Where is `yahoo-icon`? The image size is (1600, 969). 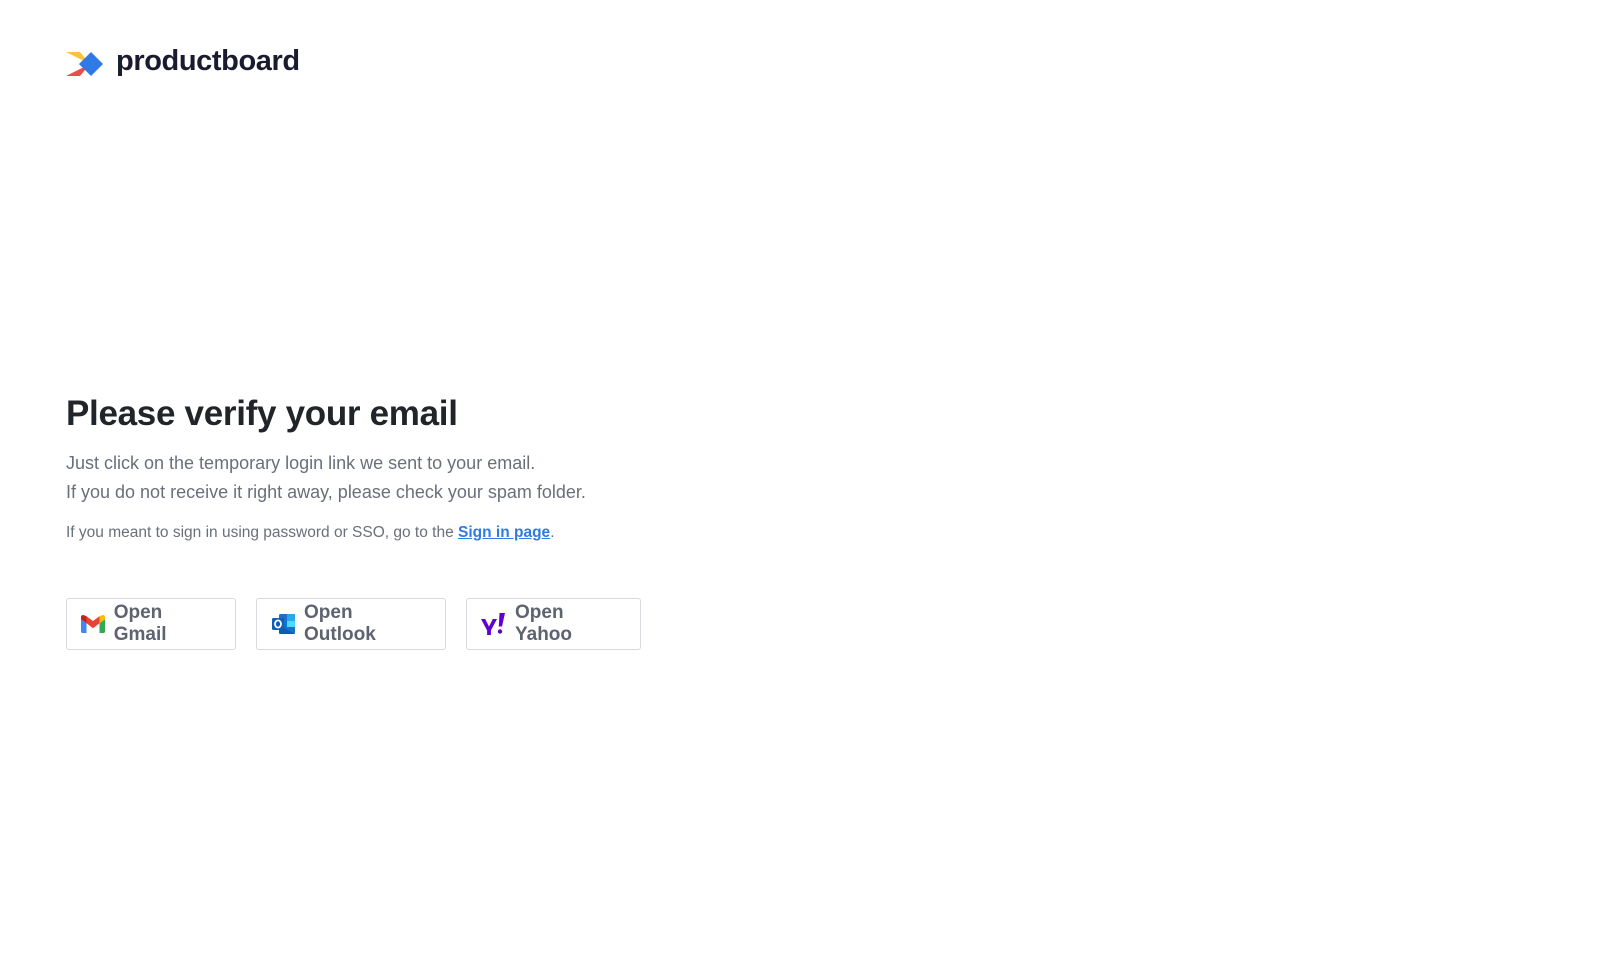
yahoo-icon is located at coordinates (494, 624).